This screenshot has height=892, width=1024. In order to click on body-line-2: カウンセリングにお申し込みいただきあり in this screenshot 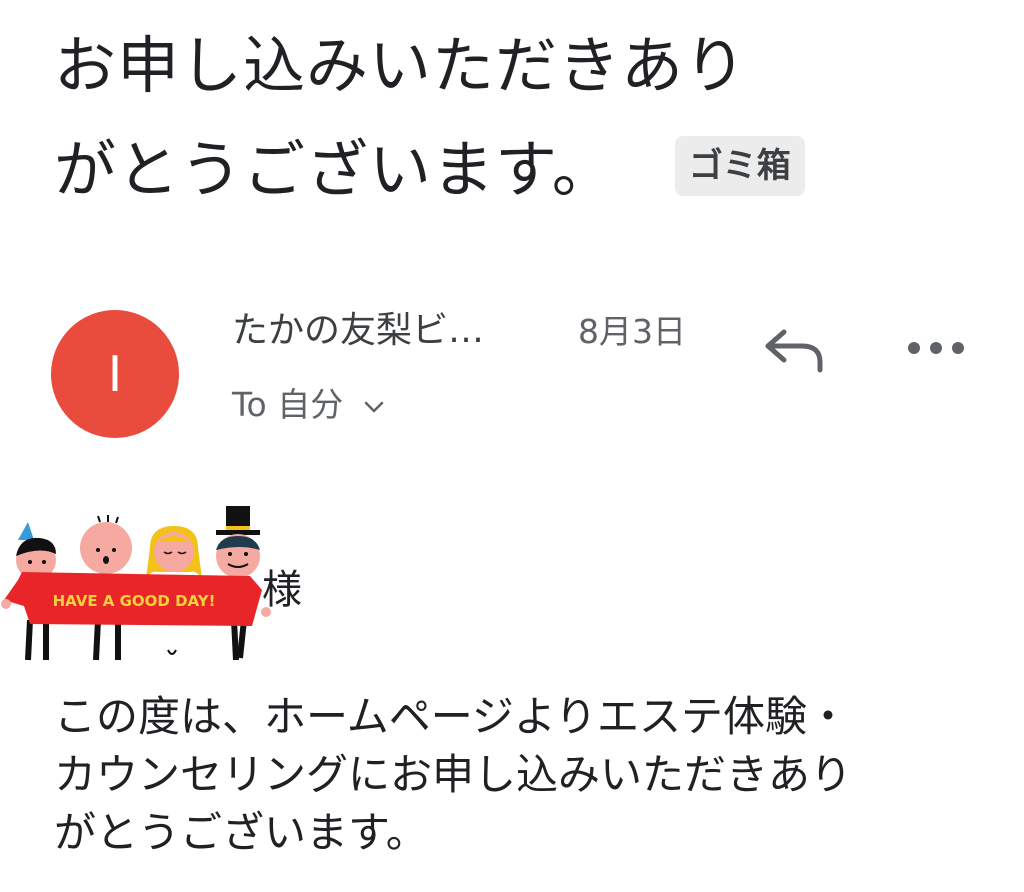, I will do `click(453, 774)`.